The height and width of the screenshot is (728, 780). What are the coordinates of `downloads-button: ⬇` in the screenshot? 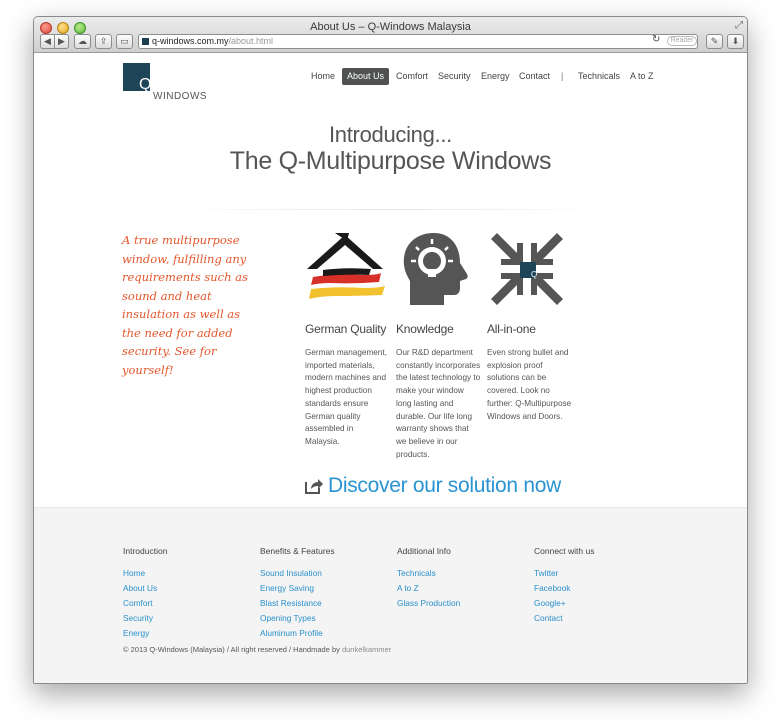 It's located at (735, 41).